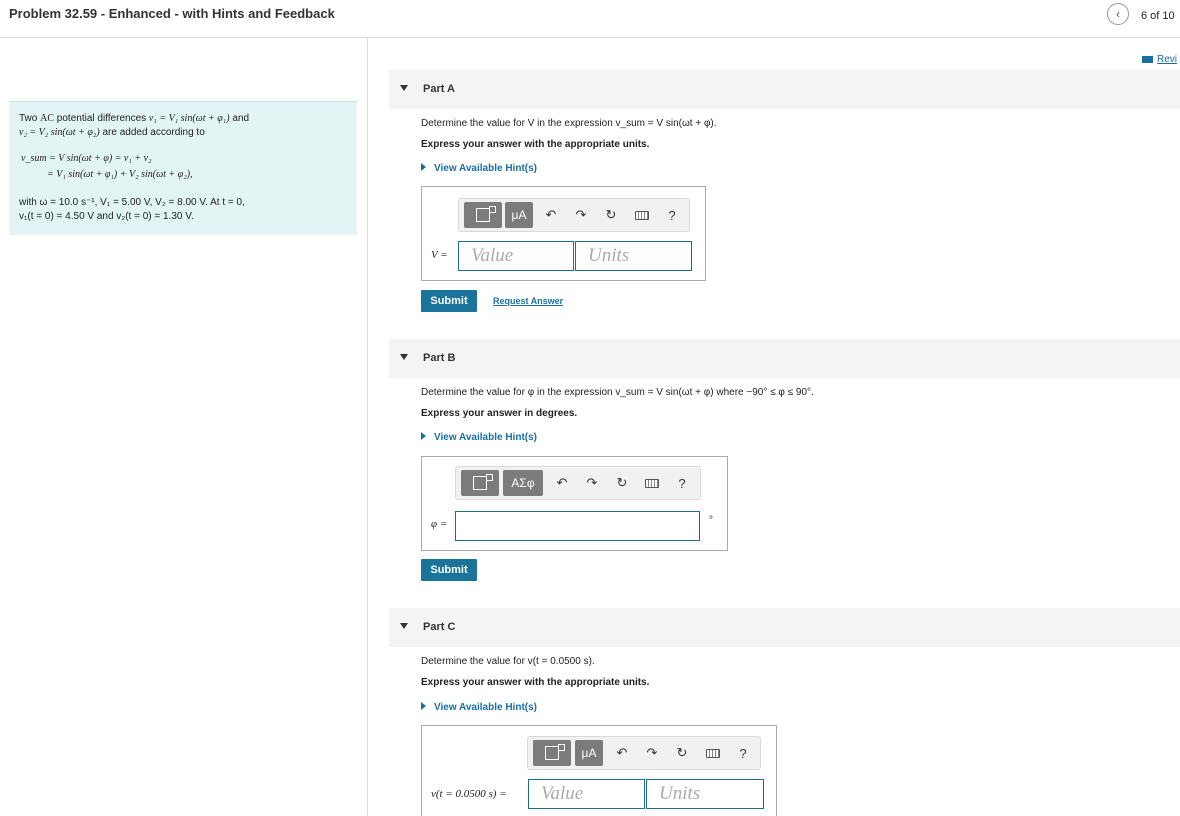  What do you see at coordinates (479, 437) in the screenshot?
I see `part-b-hint-link: View Available Hint(s)` at bounding box center [479, 437].